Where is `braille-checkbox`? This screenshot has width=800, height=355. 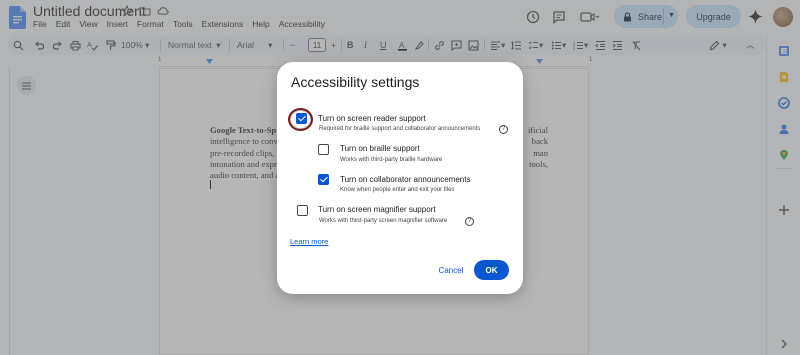
braille-checkbox is located at coordinates (323, 149).